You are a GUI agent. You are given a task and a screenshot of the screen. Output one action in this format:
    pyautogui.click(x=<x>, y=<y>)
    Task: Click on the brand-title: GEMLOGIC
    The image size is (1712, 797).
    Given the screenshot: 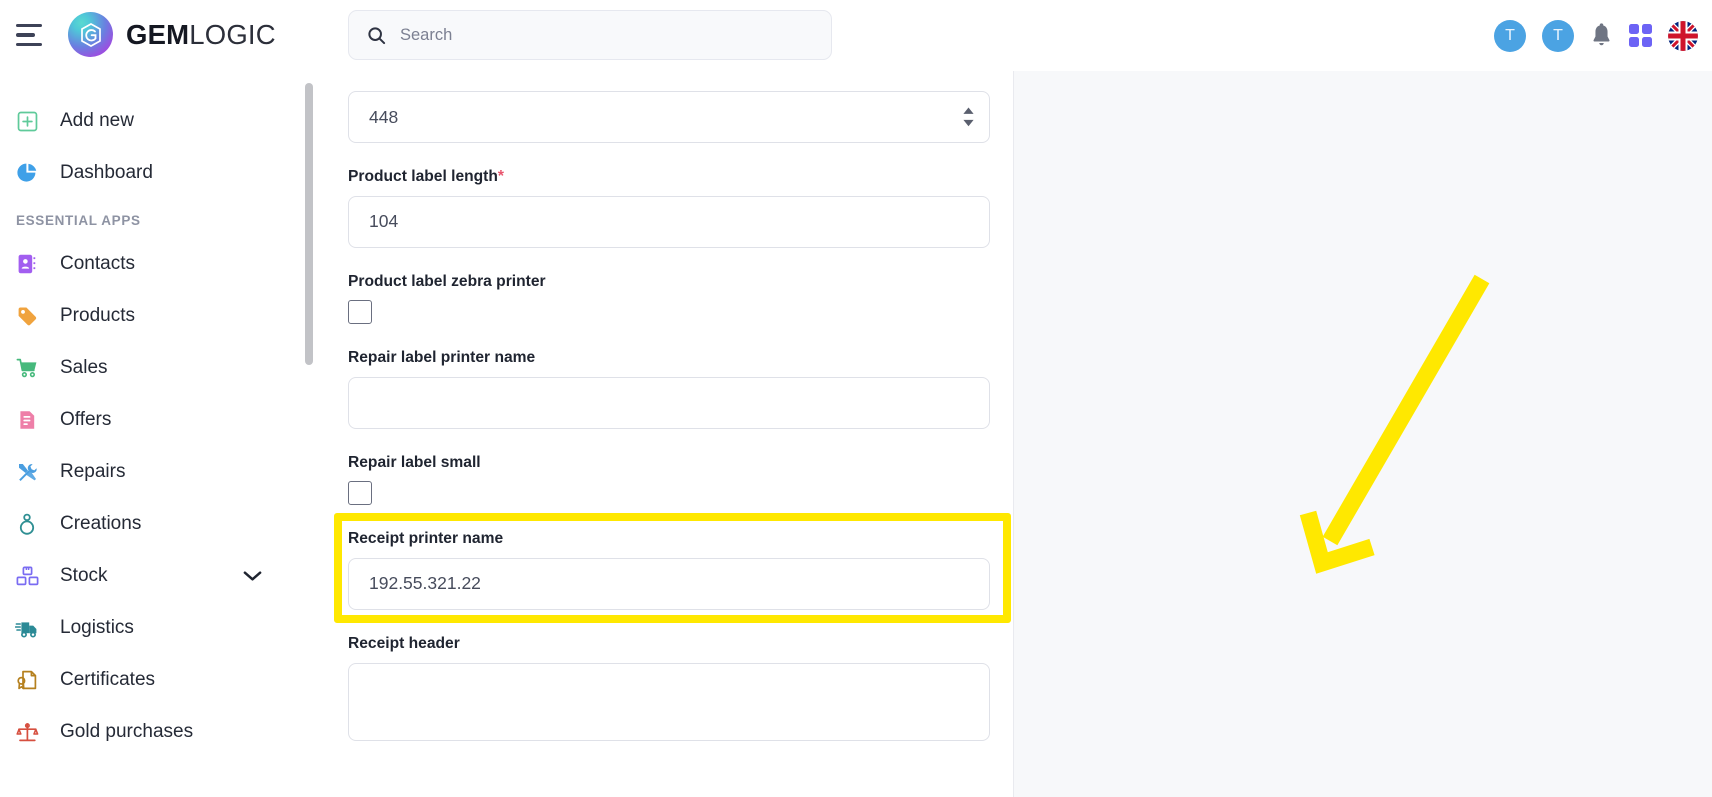 What is the action you would take?
    pyautogui.click(x=201, y=35)
    